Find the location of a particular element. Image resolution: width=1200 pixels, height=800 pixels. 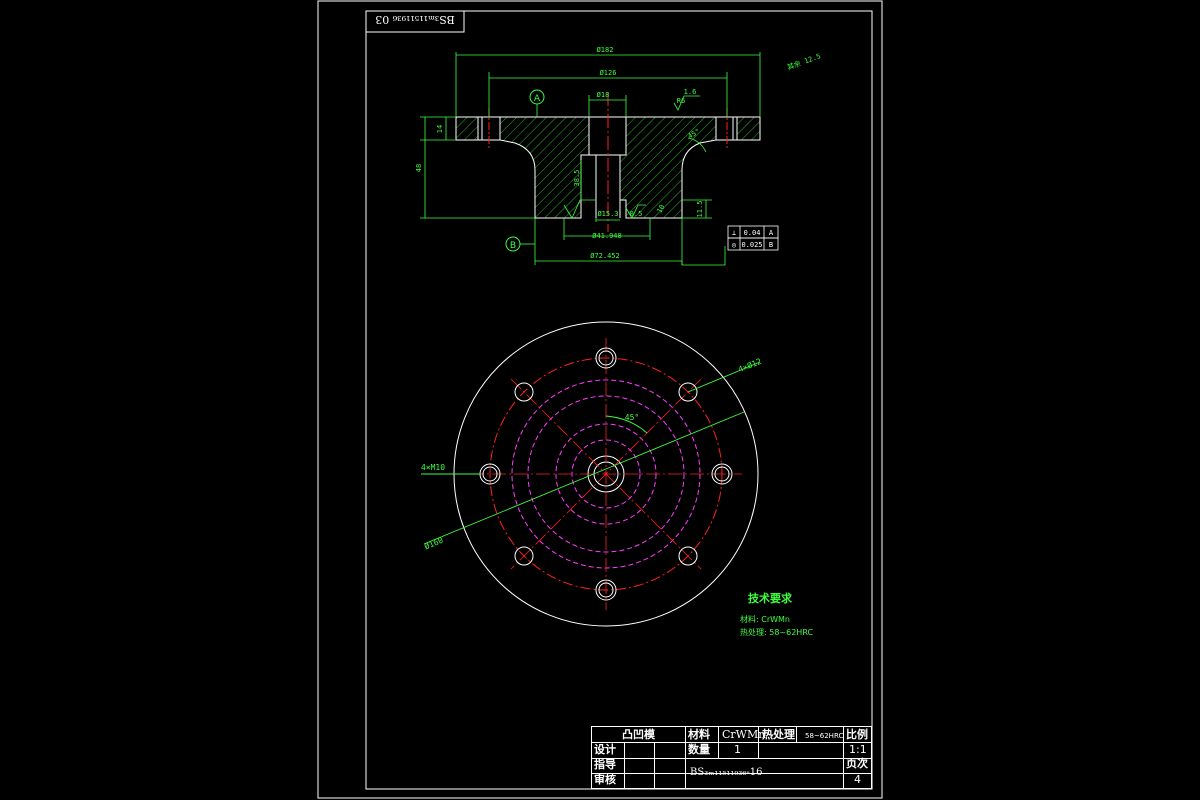

tb-material-label: 材料 is located at coordinates (699, 734).